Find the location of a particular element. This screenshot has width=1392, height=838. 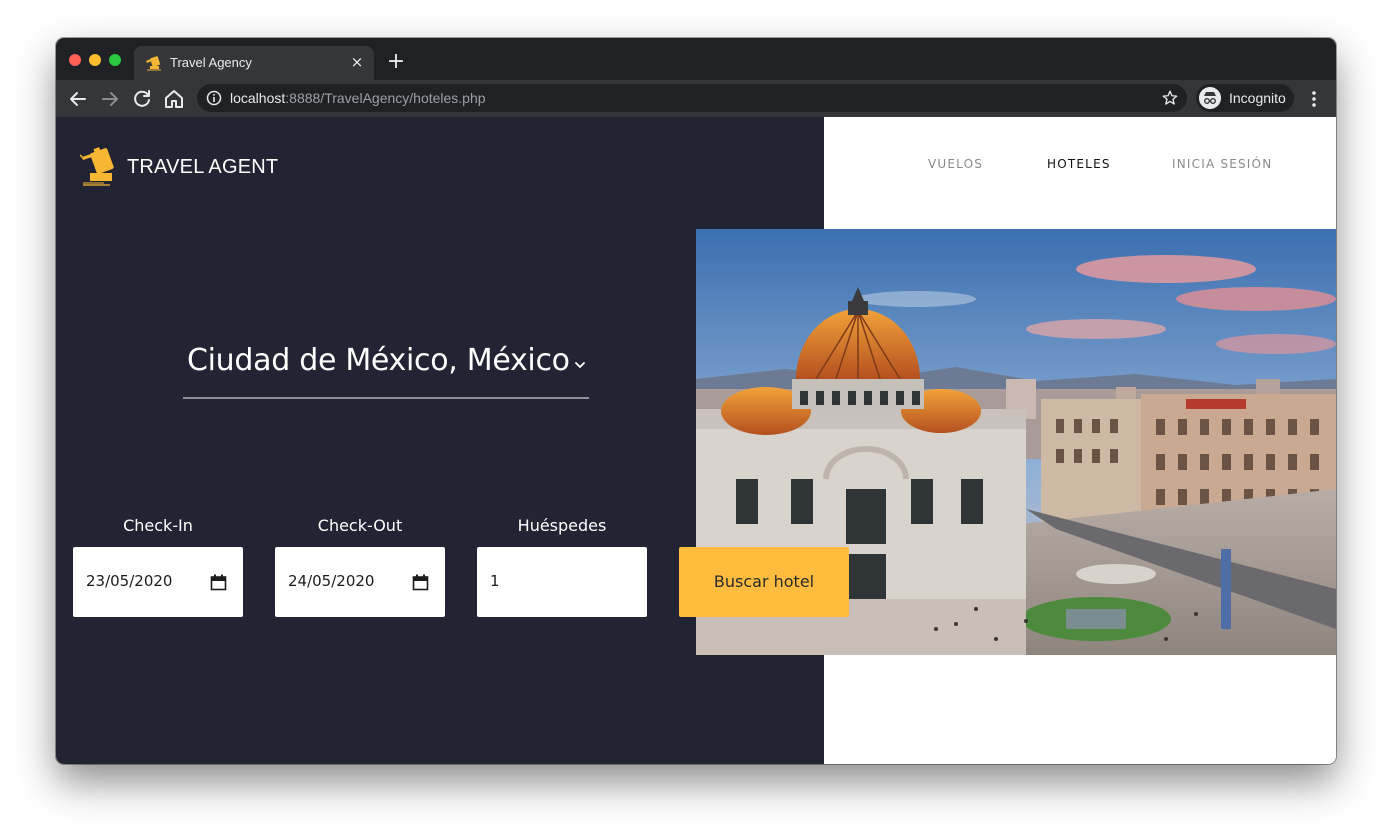

destination-select: Ciudad de México, México is located at coordinates (386, 365).